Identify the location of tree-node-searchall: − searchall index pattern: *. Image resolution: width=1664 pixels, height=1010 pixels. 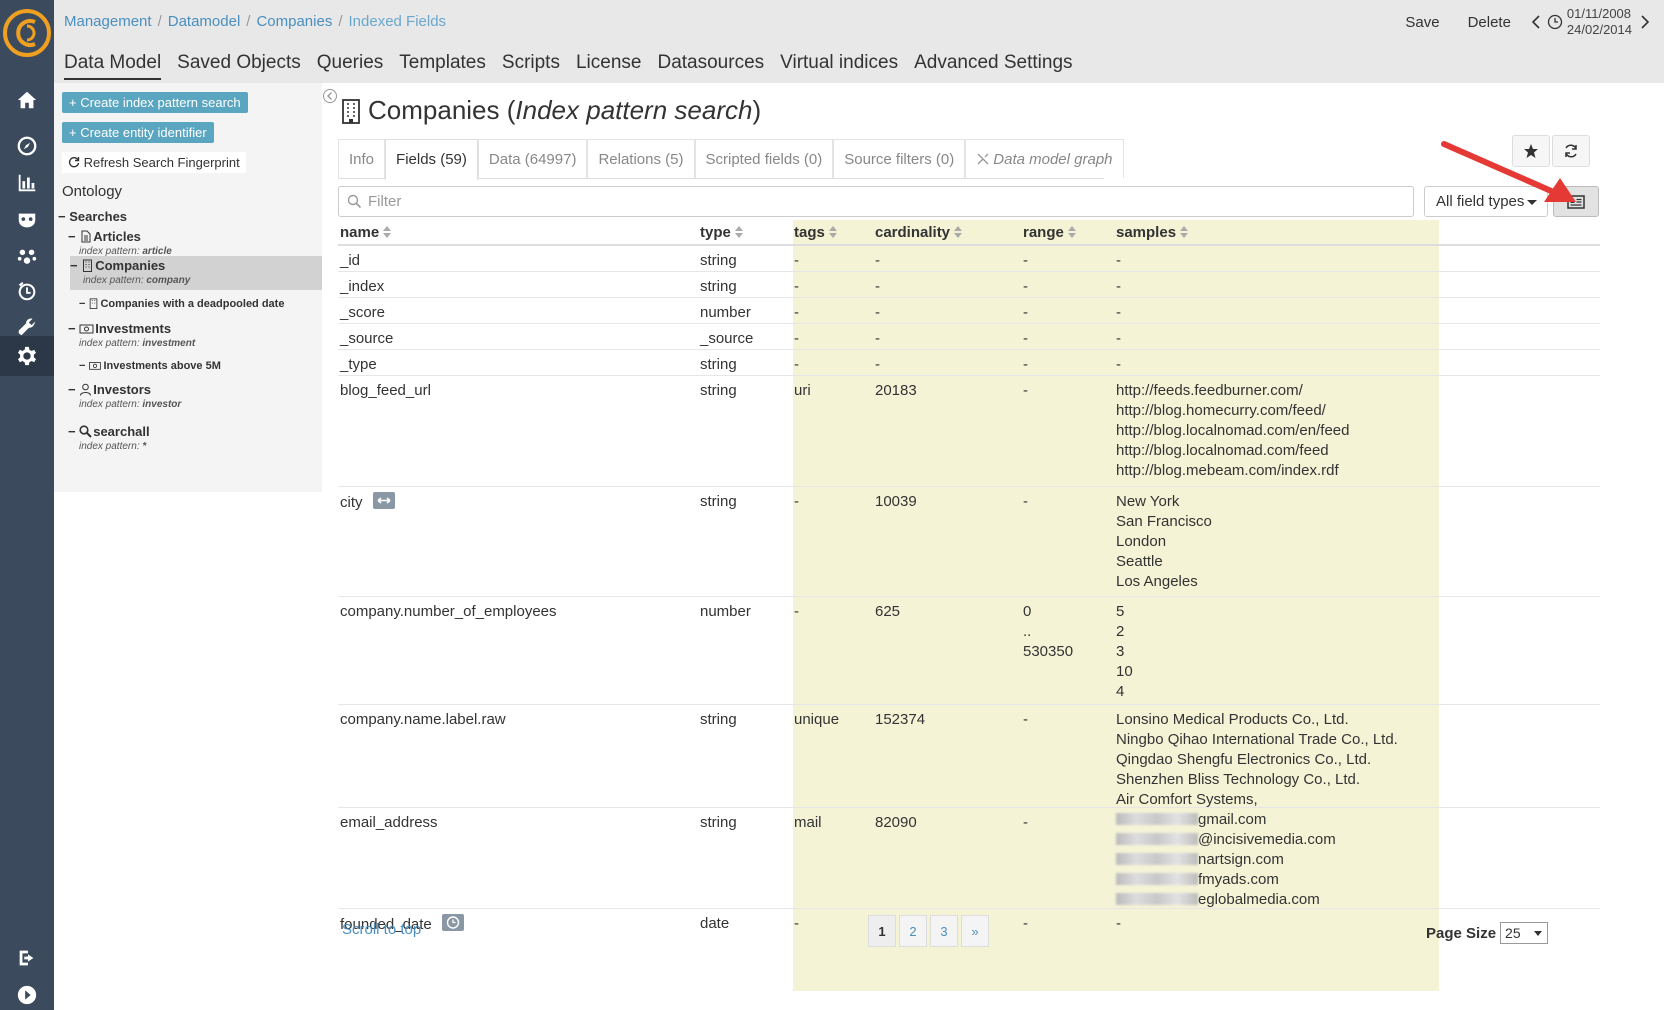
(193, 438).